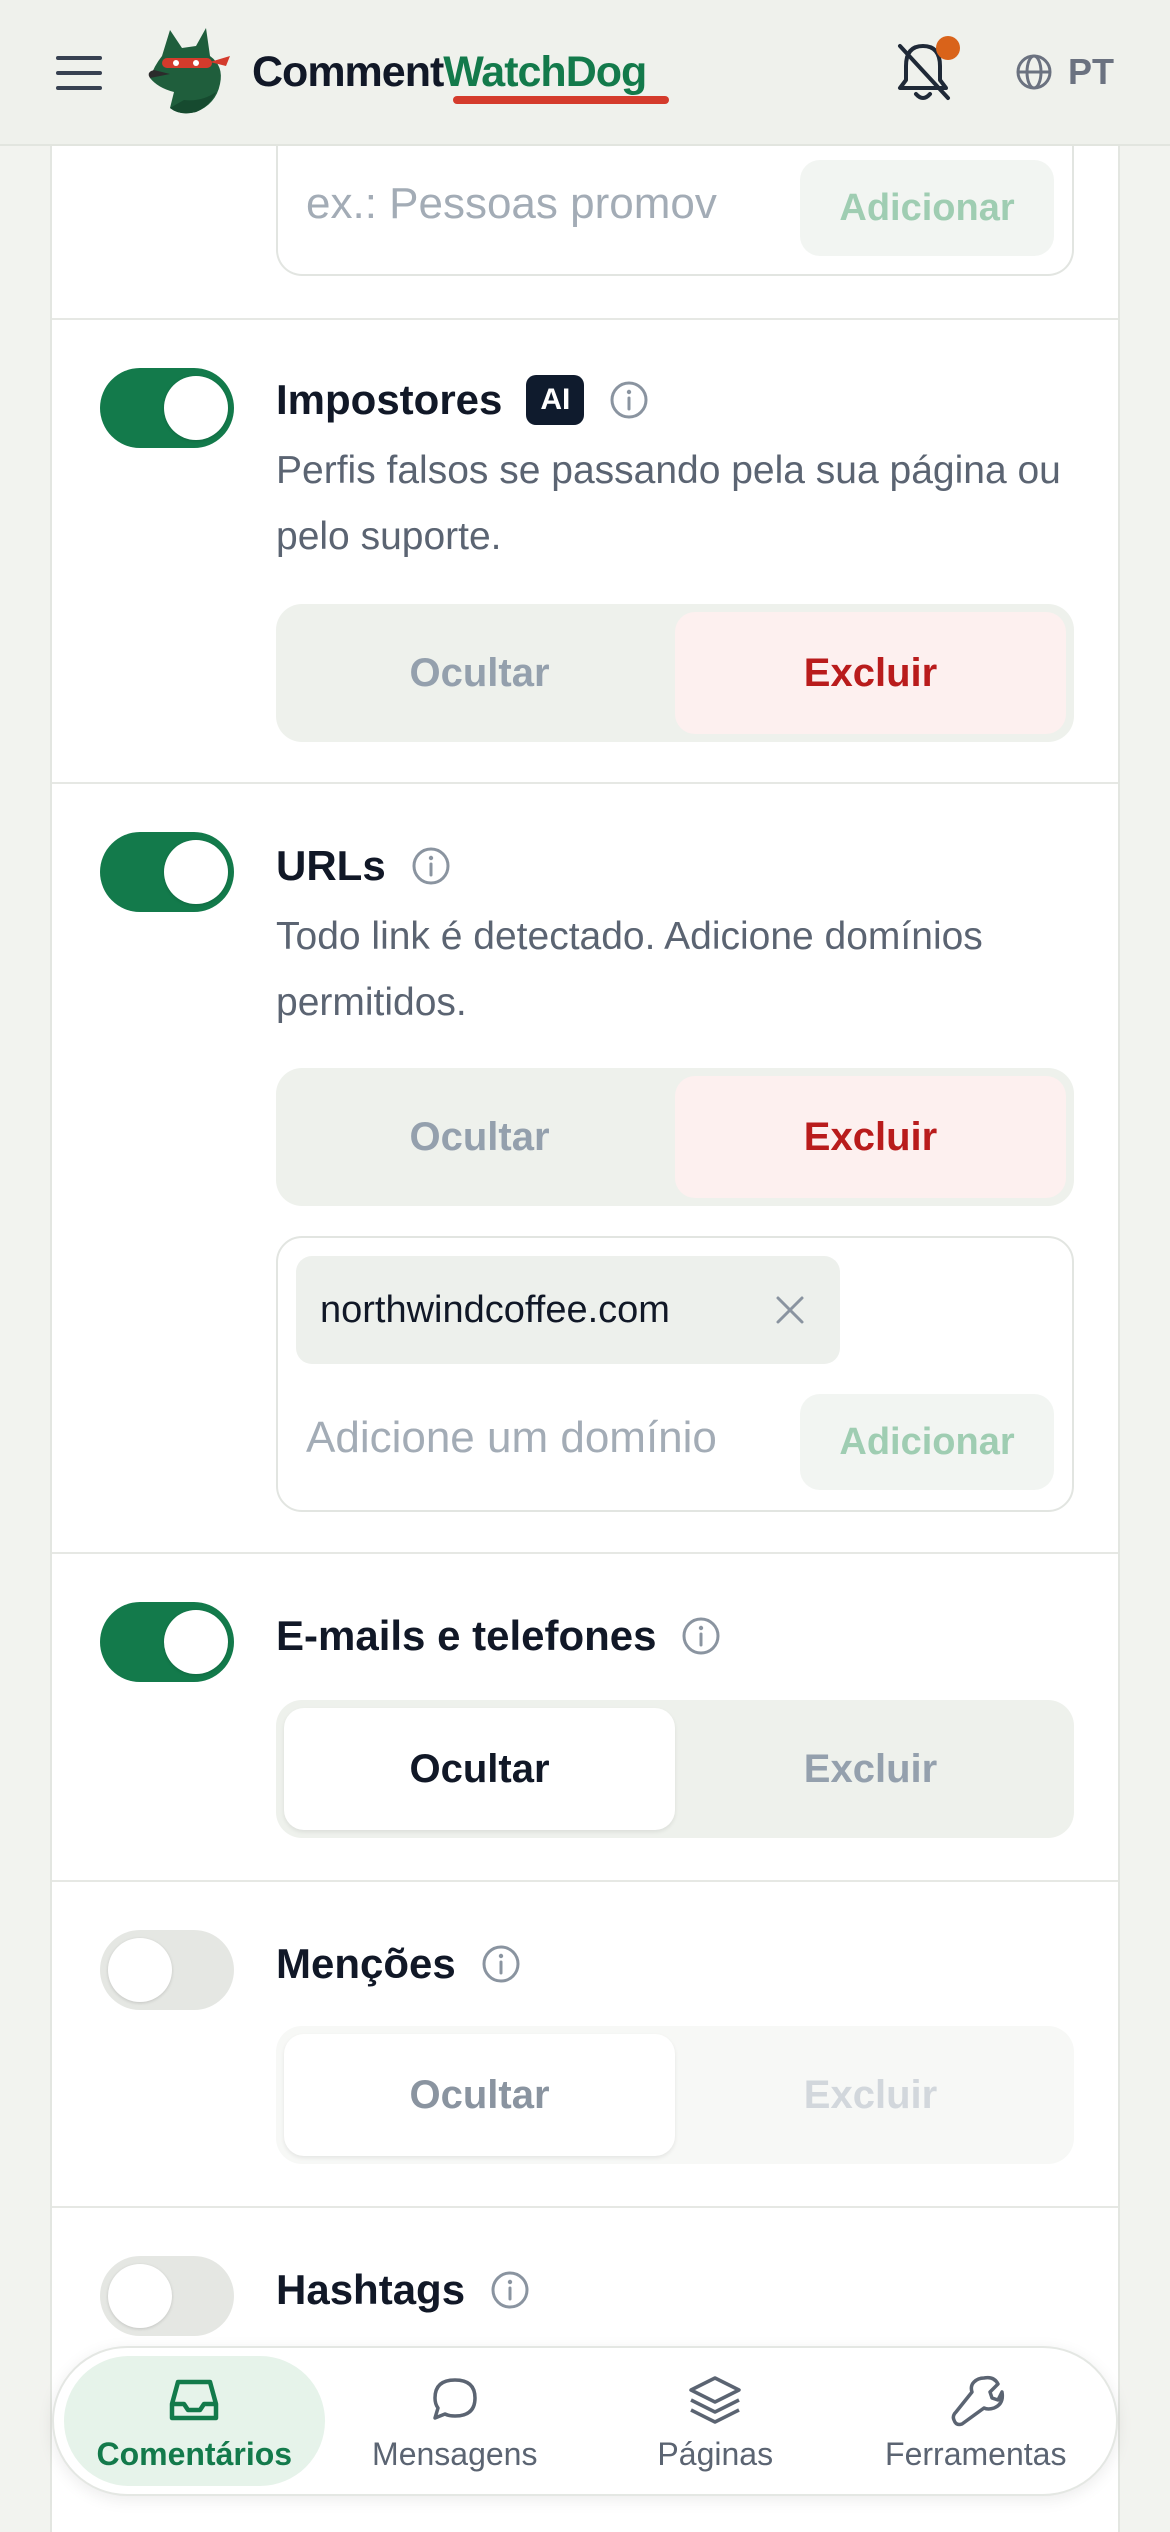 Image resolution: width=1170 pixels, height=2532 pixels. I want to click on keyword-input-row: Adicionar, so click(675, 204).